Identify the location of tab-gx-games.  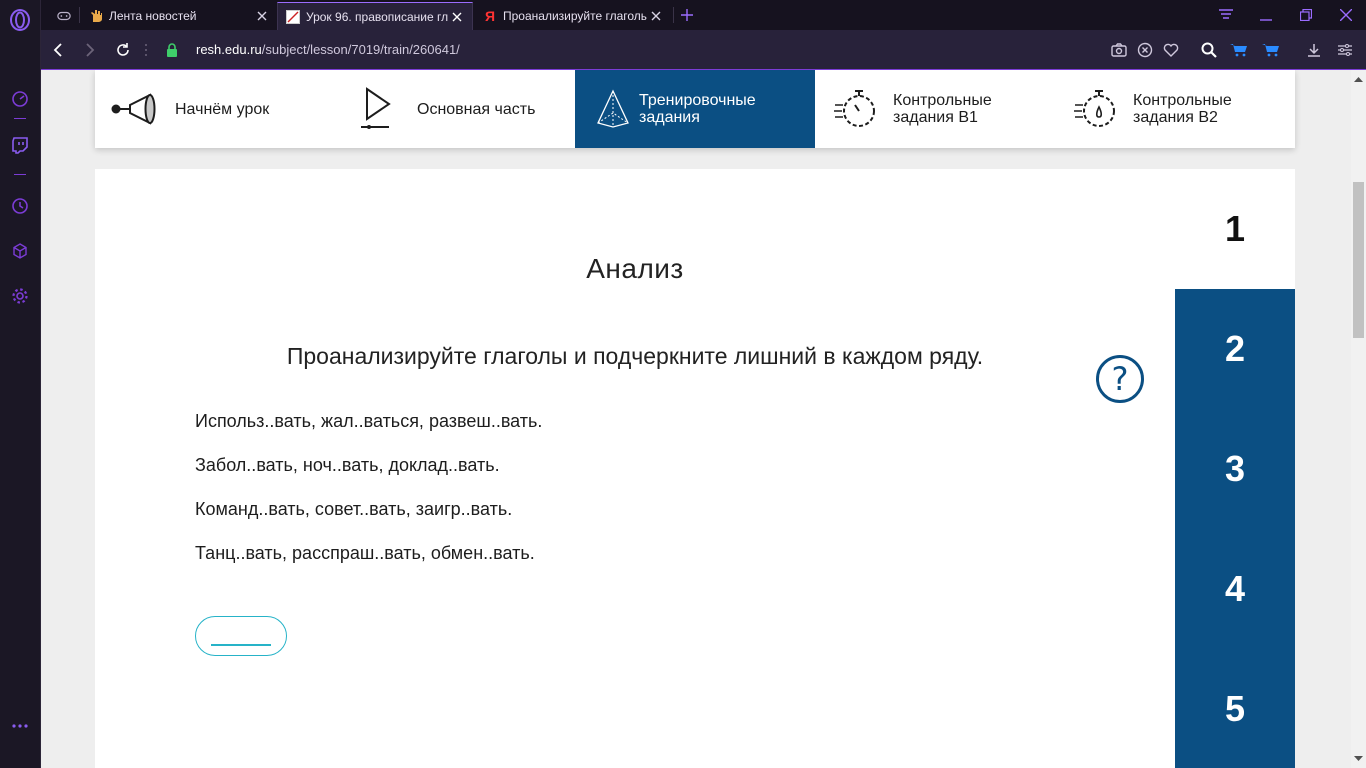
(64, 16).